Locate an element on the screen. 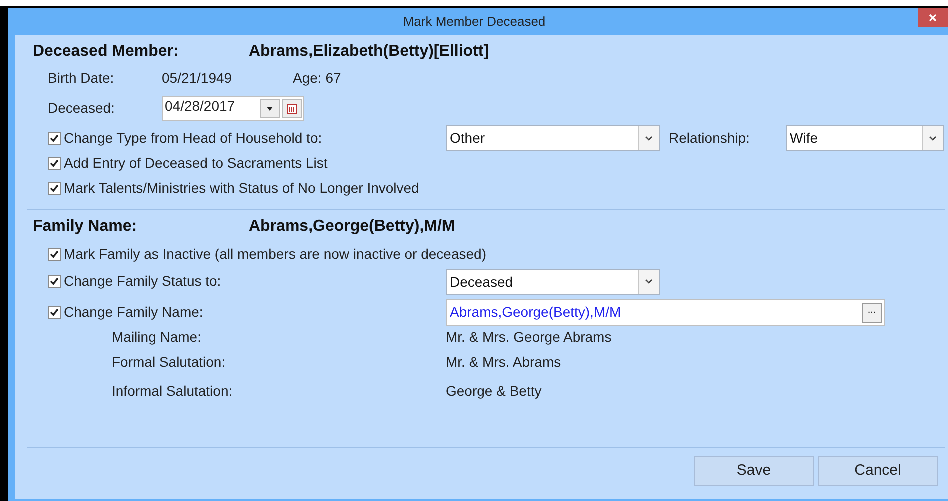 Image resolution: width=948 pixels, height=501 pixels. field-label: Mailing Name: is located at coordinates (156, 337).